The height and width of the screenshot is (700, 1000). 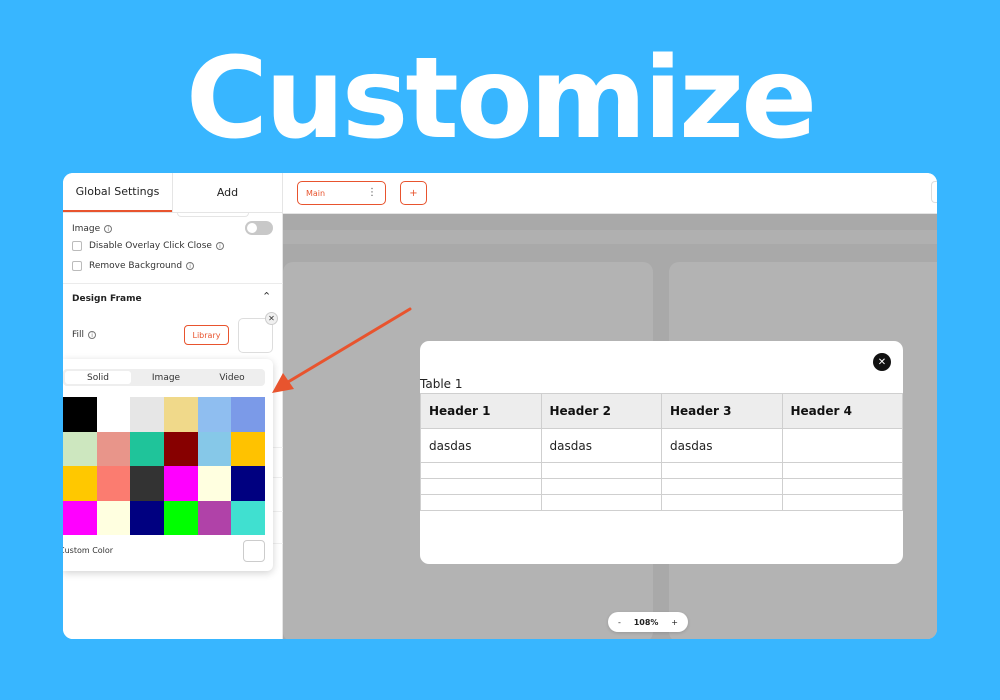 What do you see at coordinates (481, 411) in the screenshot?
I see `table-header-cell: Header 1` at bounding box center [481, 411].